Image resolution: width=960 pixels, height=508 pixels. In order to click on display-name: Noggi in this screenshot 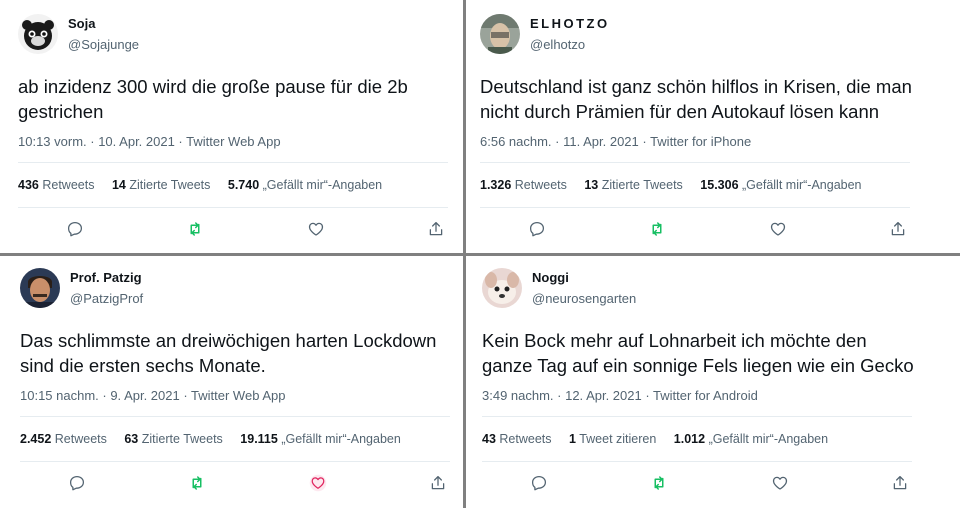, I will do `click(550, 277)`.